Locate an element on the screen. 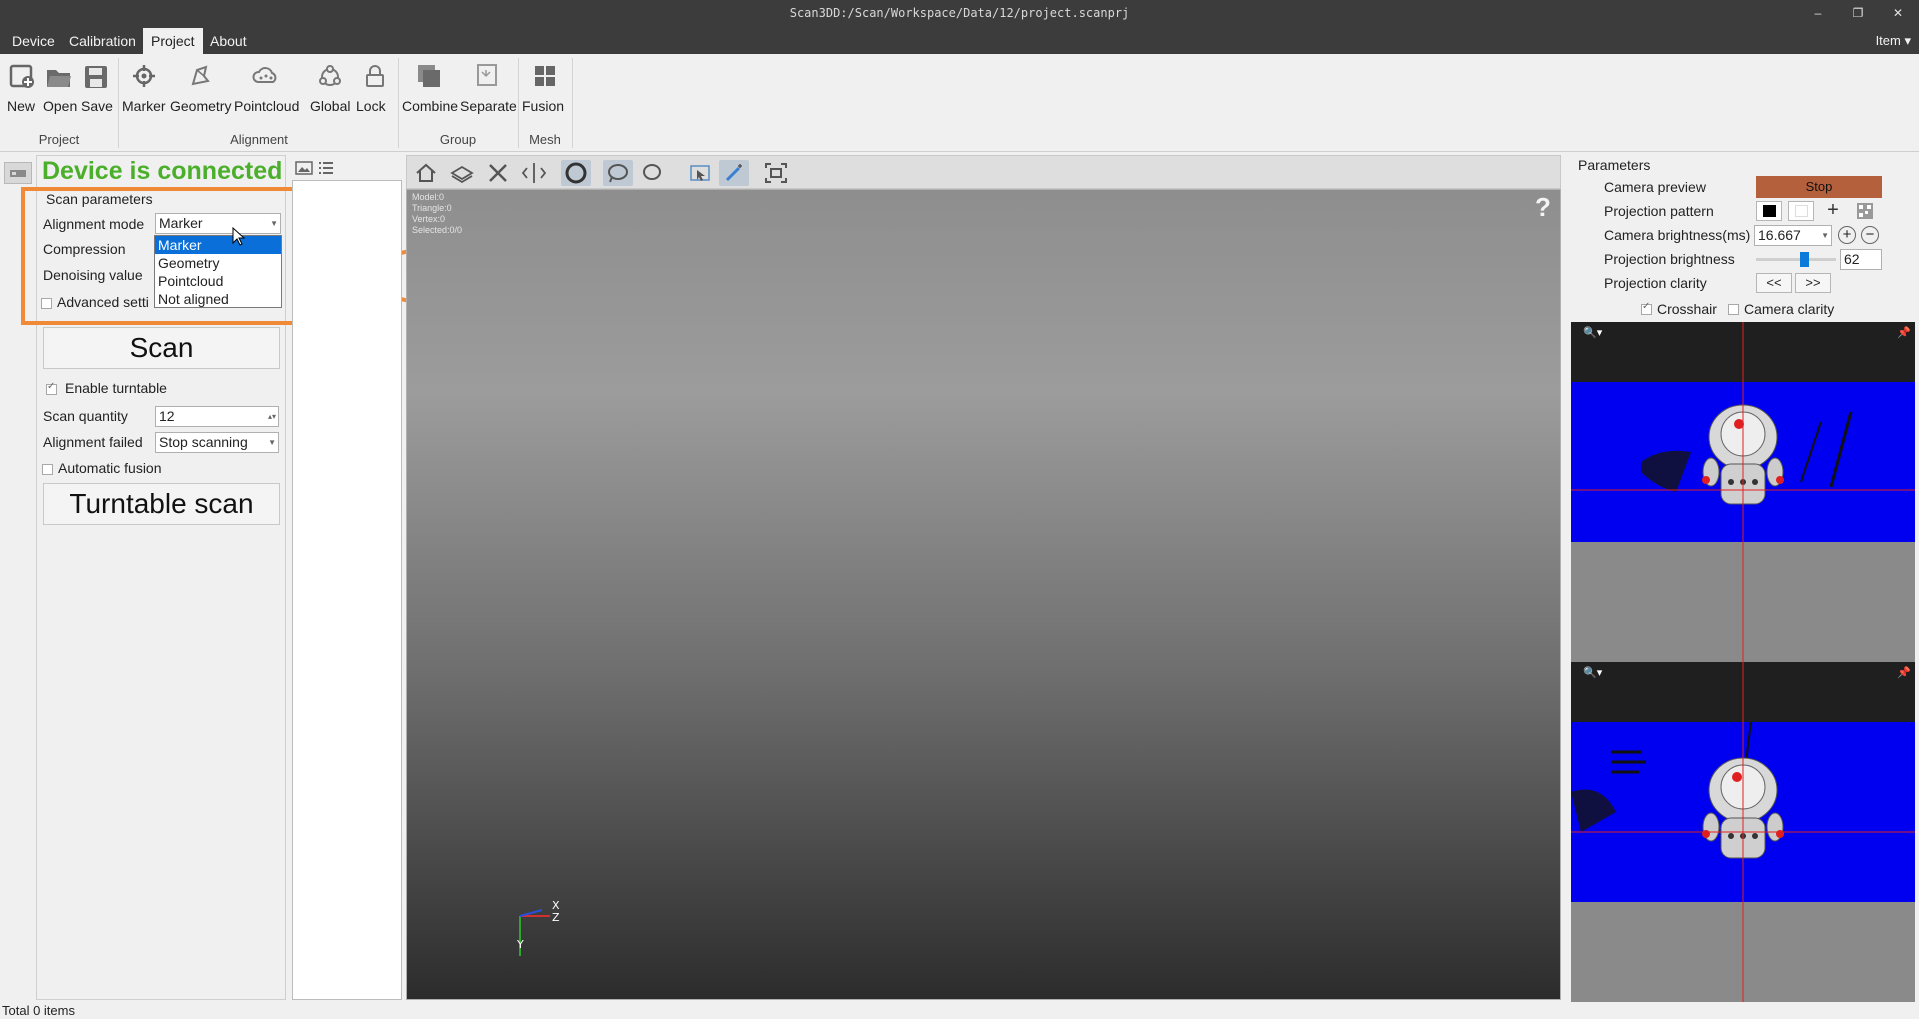 Image resolution: width=1919 pixels, height=1019 pixels. alignment-failed-label: Alignment failed is located at coordinates (93, 442).